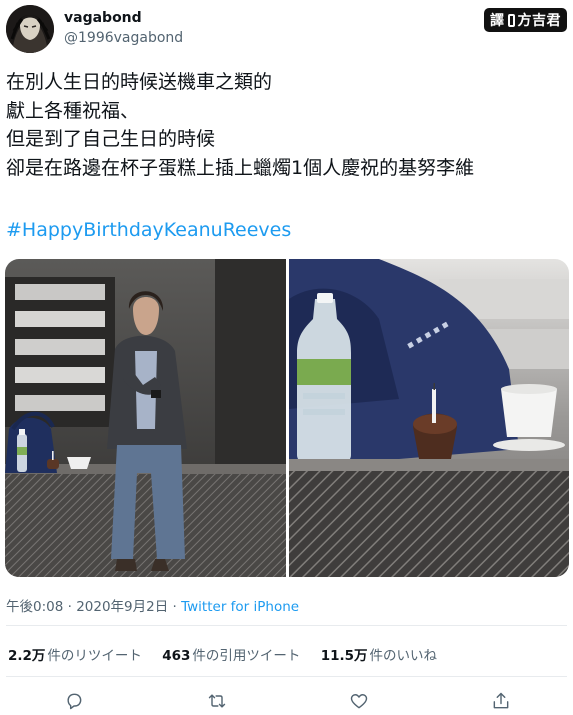 Image resolution: width=573 pixels, height=715 pixels. I want to click on share-button, so click(501, 701).